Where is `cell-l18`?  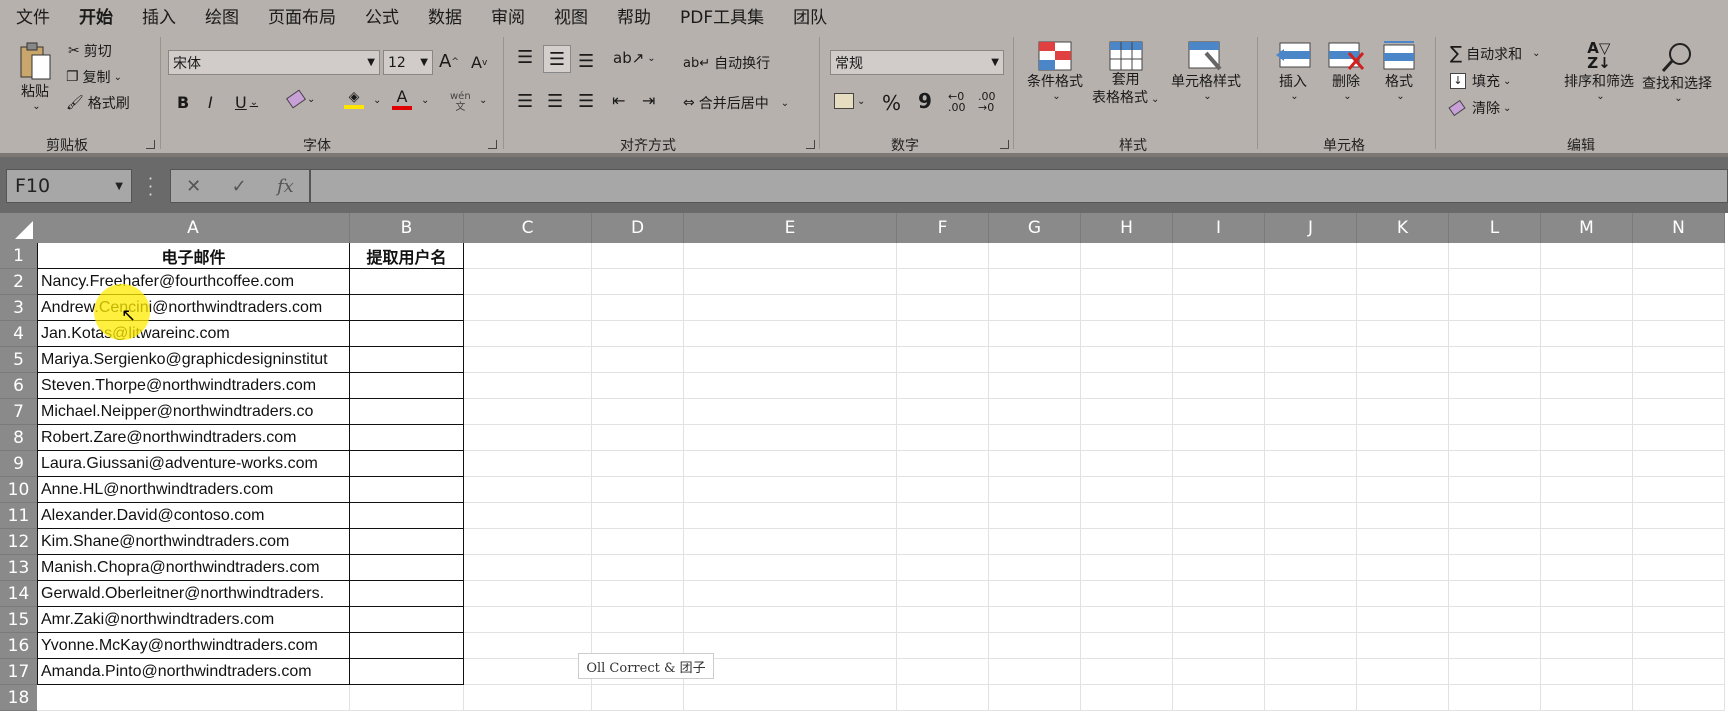
cell-l18 is located at coordinates (1495, 698).